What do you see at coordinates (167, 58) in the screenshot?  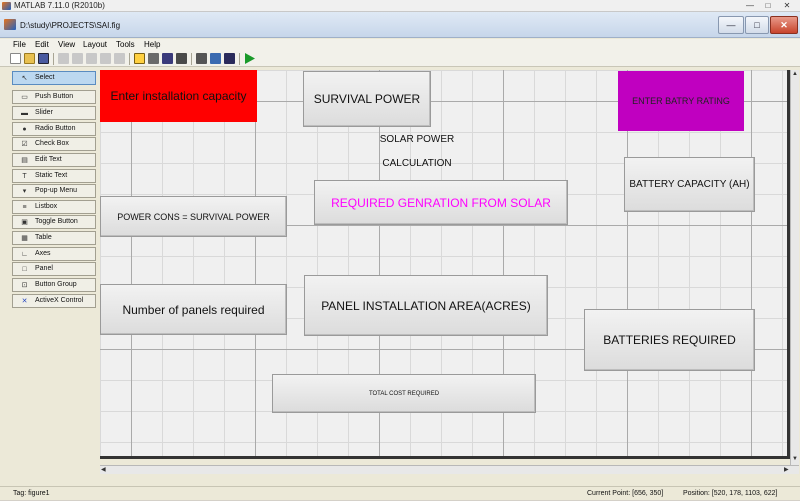 I see `tab-order-icon` at bounding box center [167, 58].